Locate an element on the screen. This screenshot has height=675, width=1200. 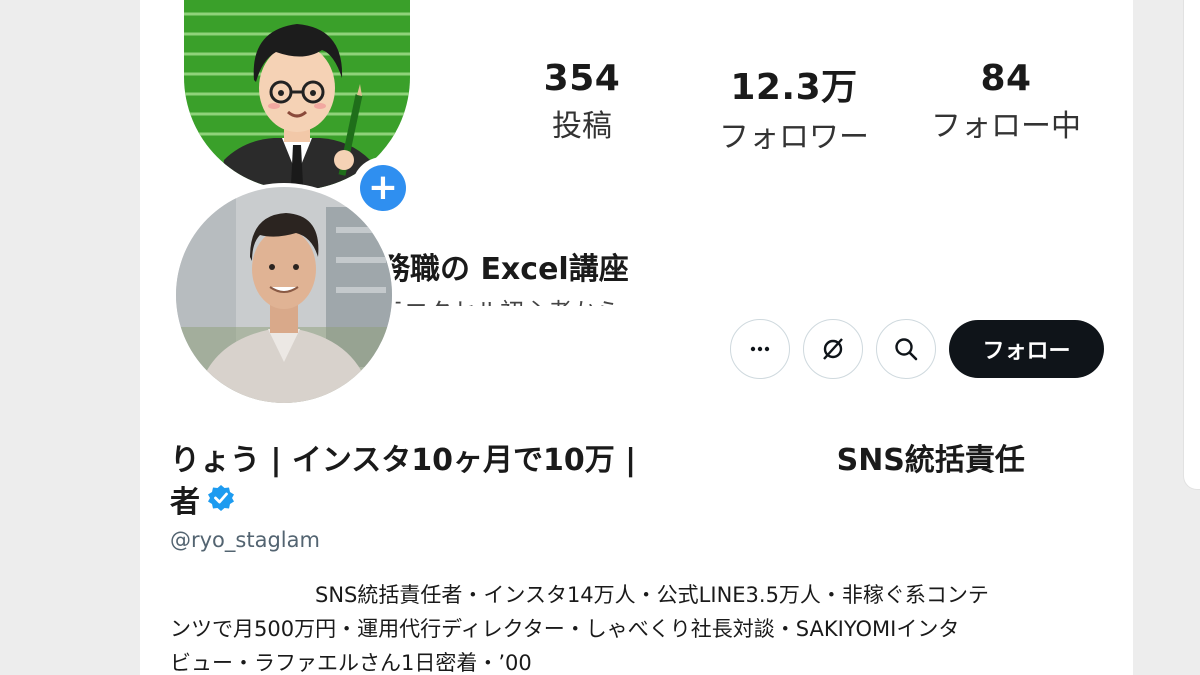
display-name-start: りょう | インスタ10ヶ月で10万 | is located at coordinates (408, 460).